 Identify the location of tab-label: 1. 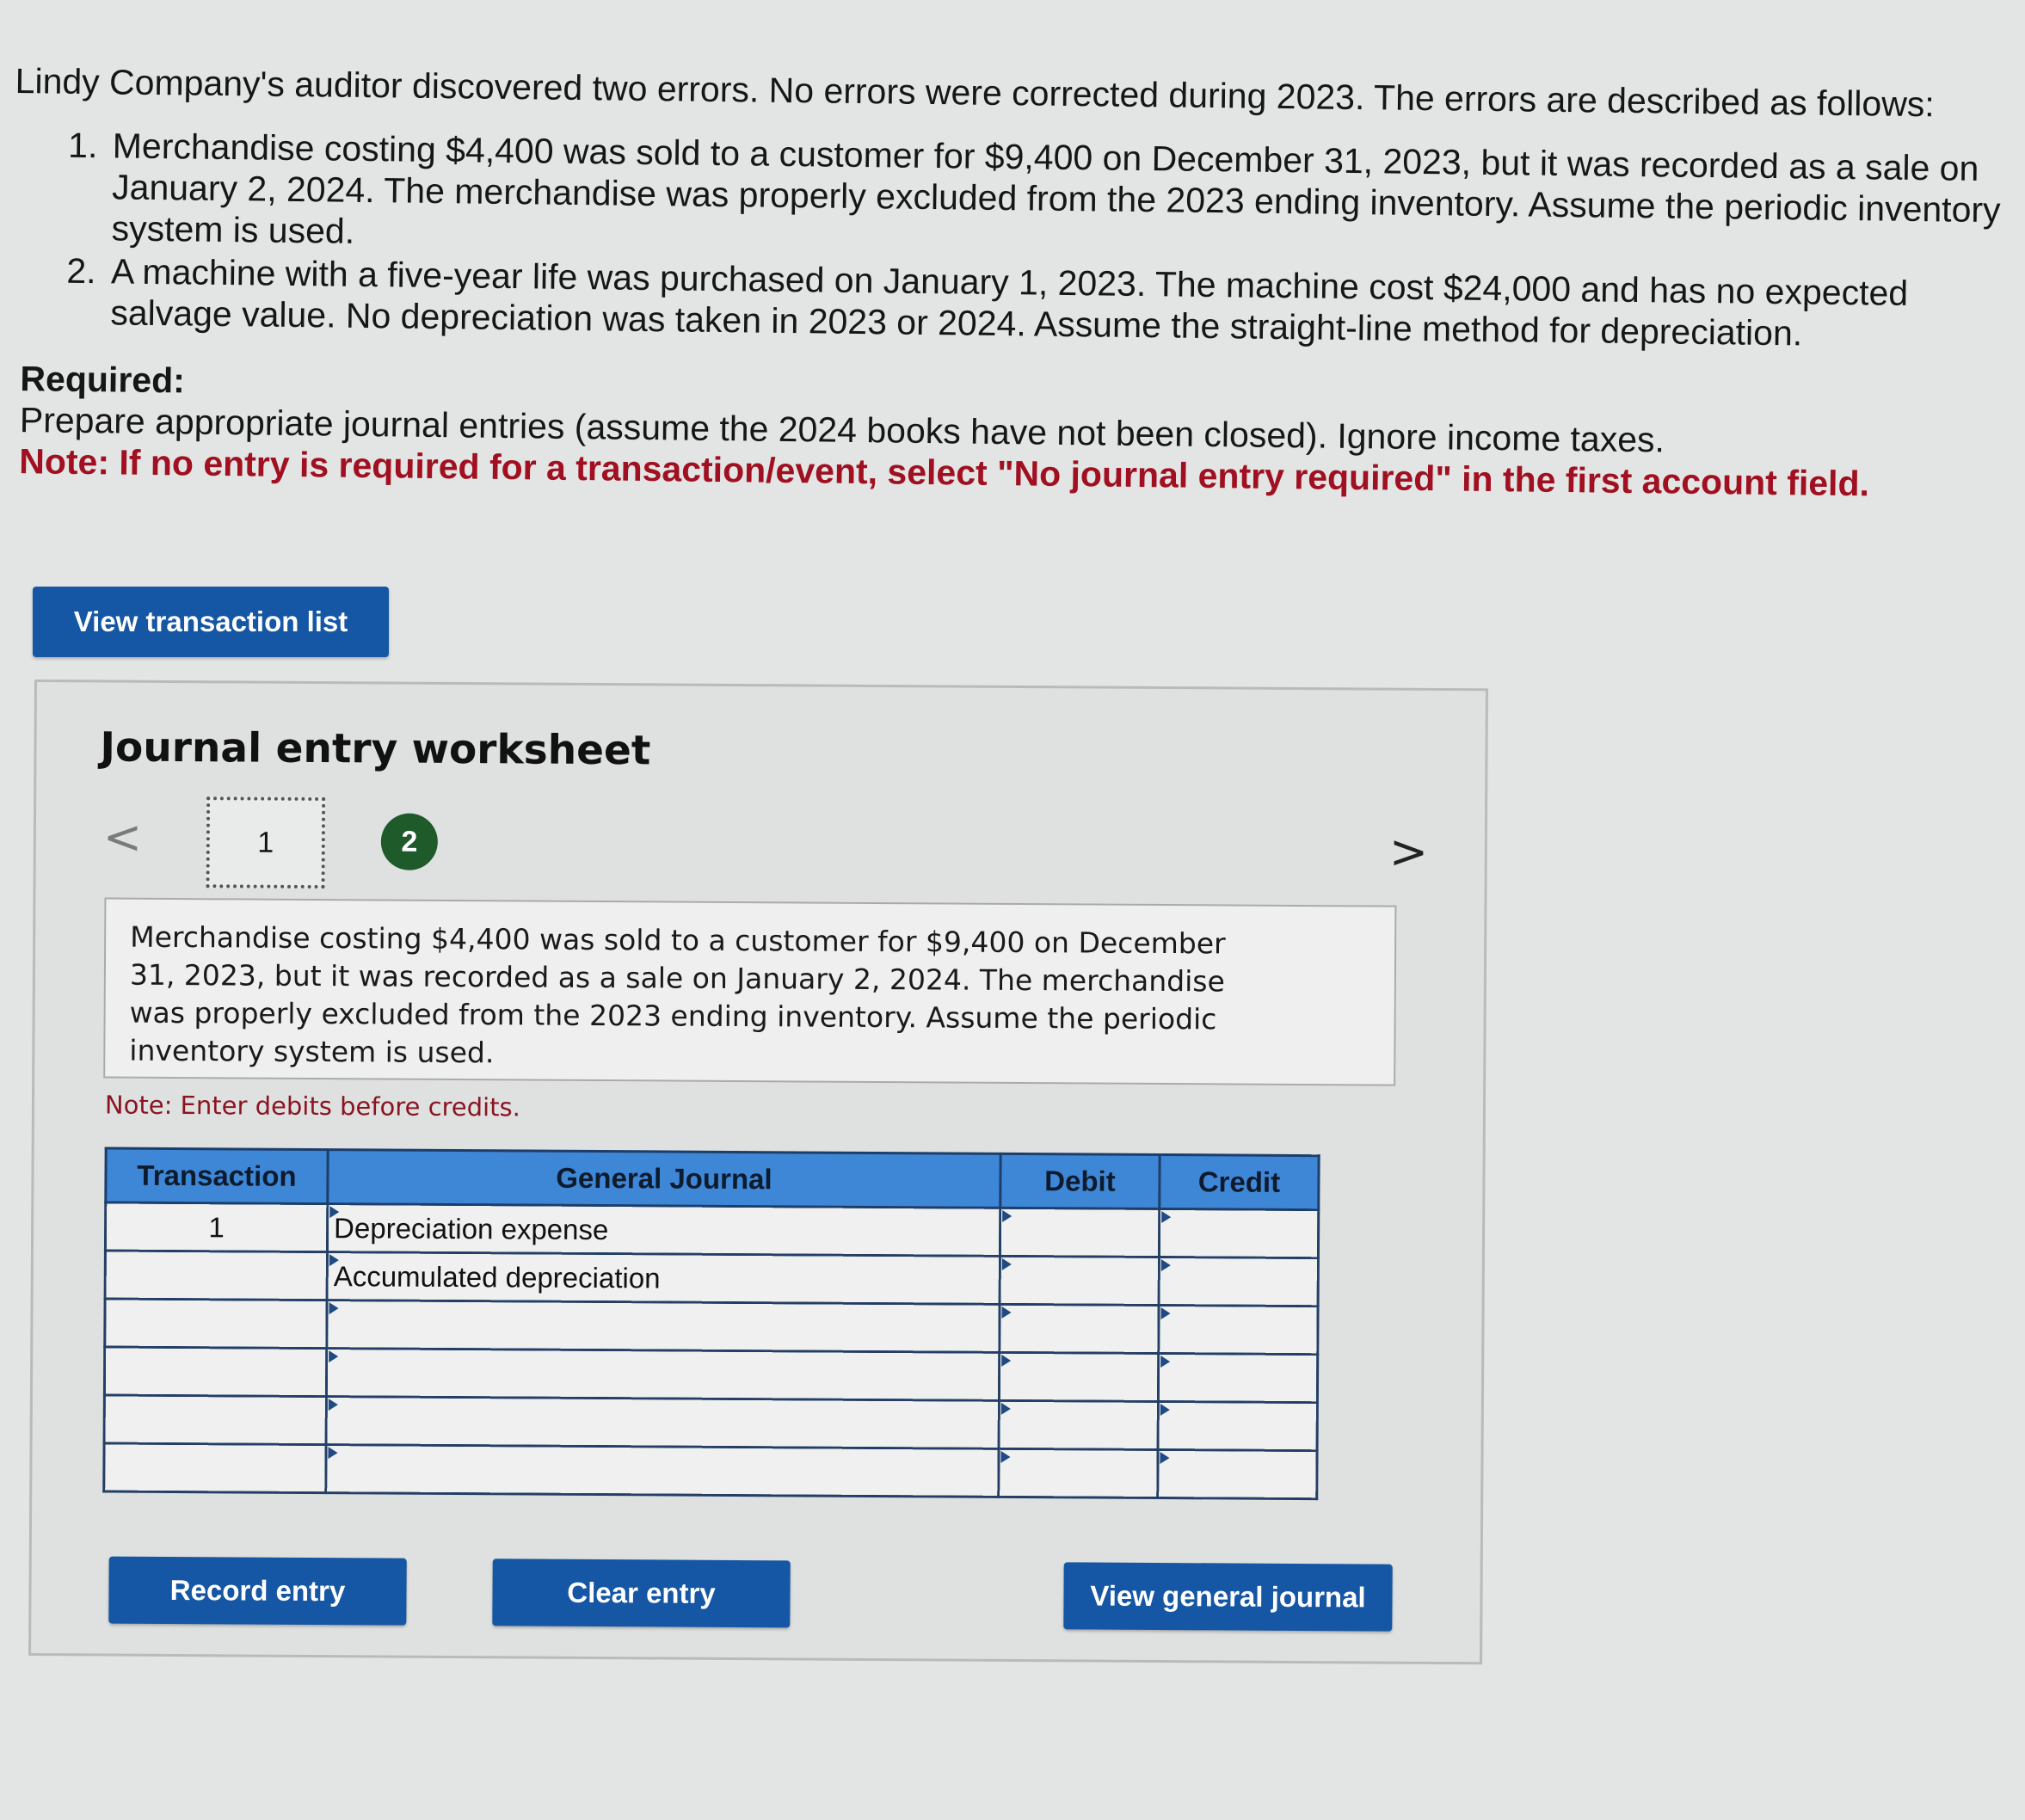
(265, 842).